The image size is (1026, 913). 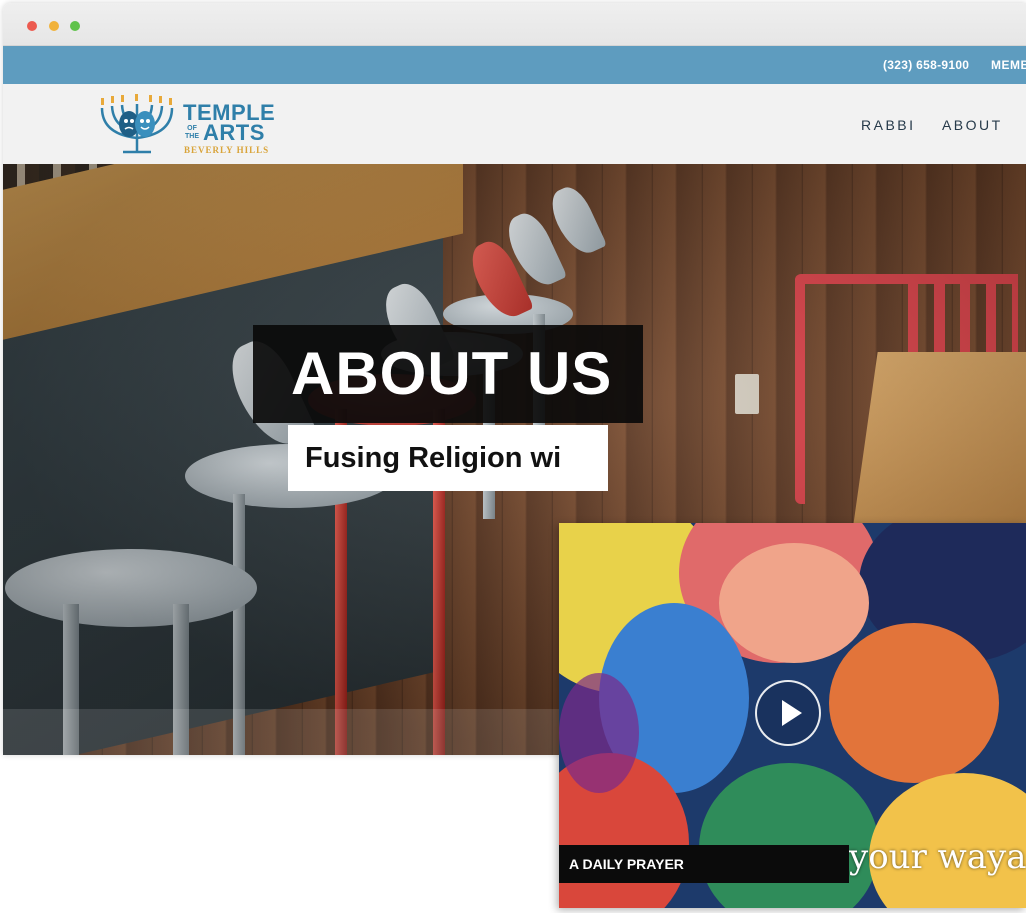 I want to click on play-button, so click(x=788, y=713).